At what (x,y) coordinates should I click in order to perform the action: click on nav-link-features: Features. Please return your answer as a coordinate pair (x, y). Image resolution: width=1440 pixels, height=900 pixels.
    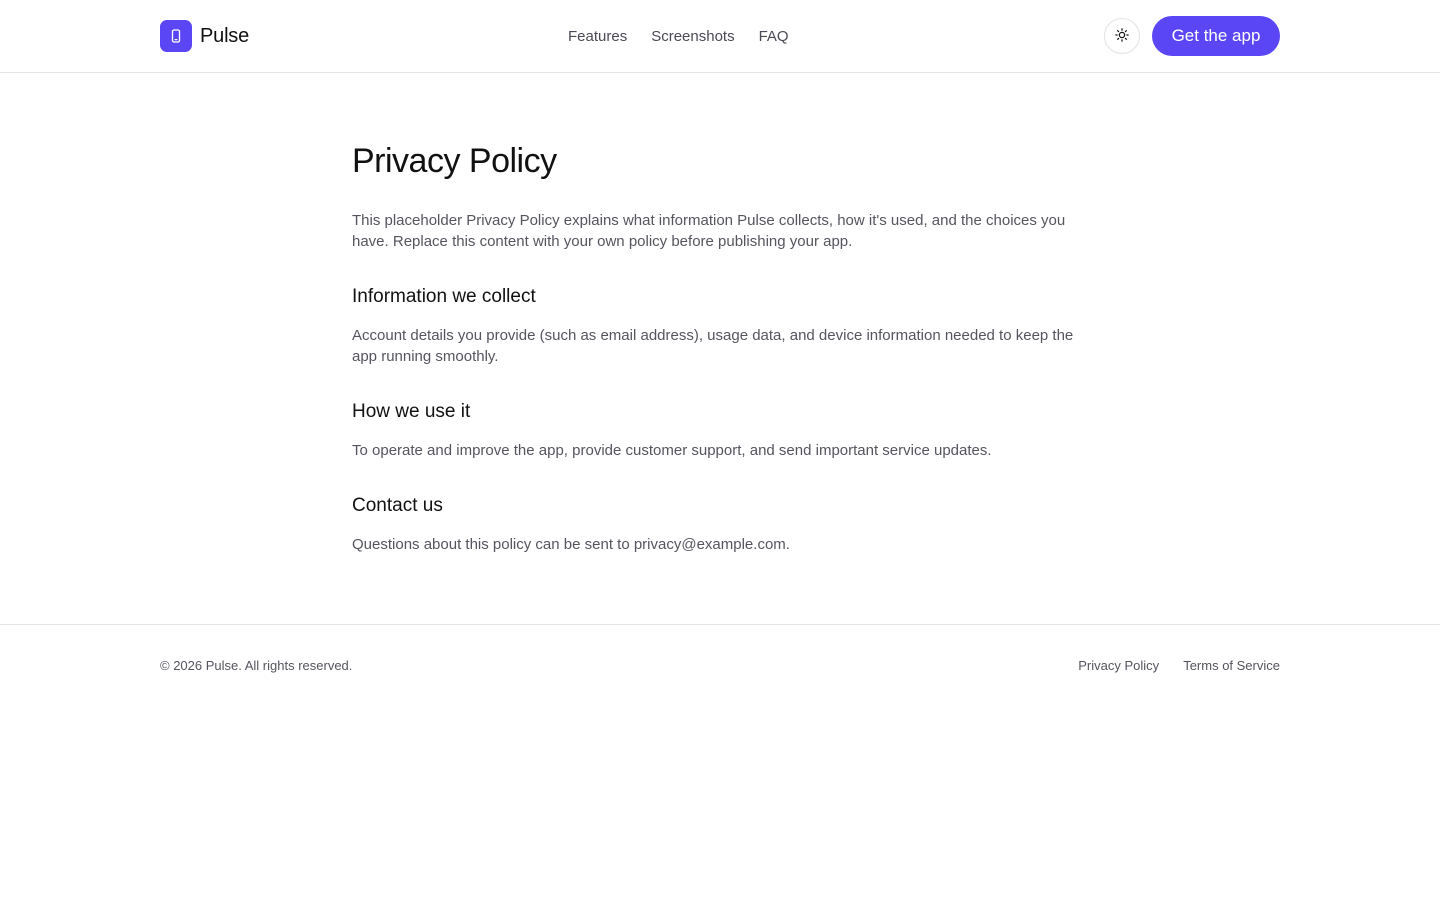
    Looking at the image, I should click on (597, 37).